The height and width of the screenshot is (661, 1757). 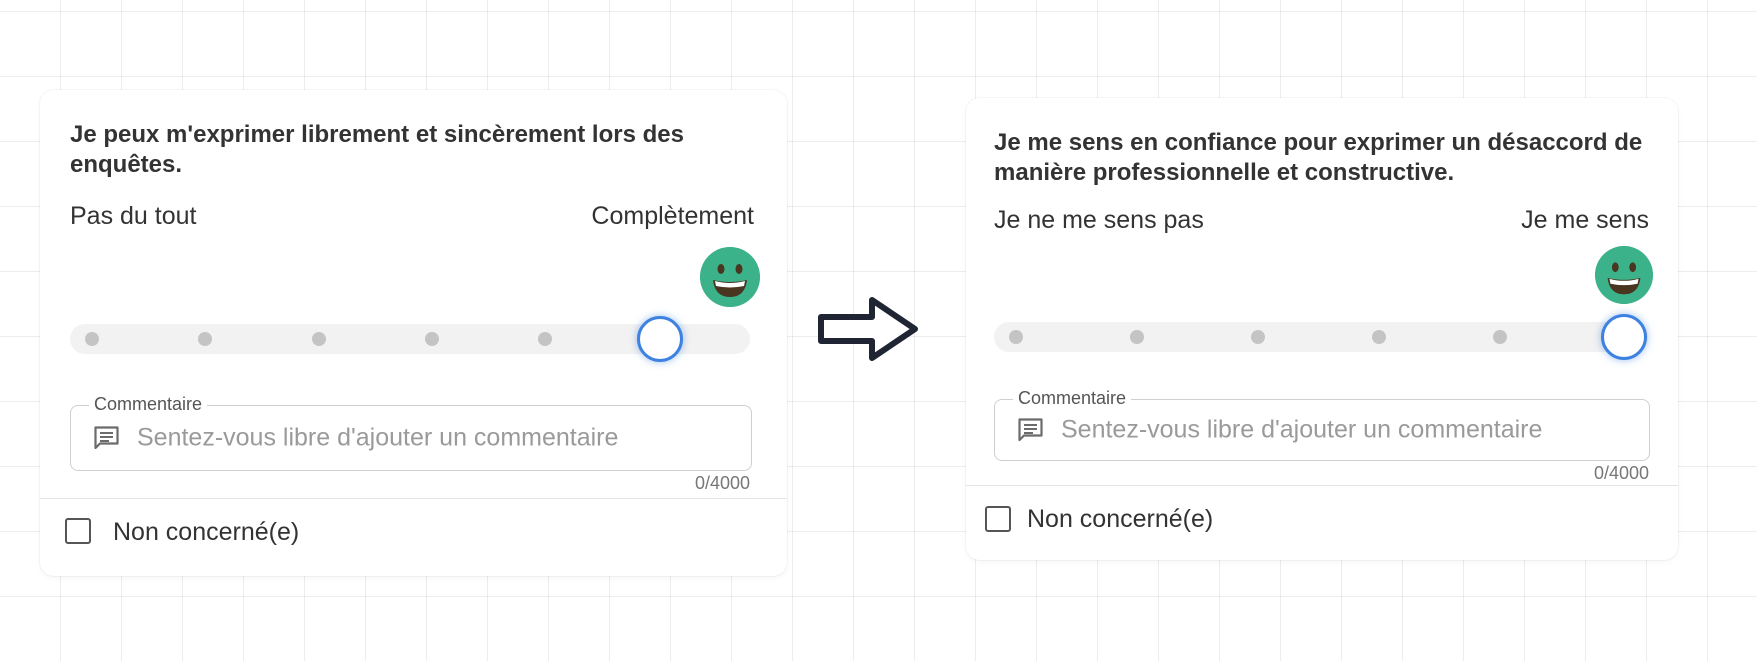 I want to click on scale-max-label: Complètement, so click(x=672, y=216).